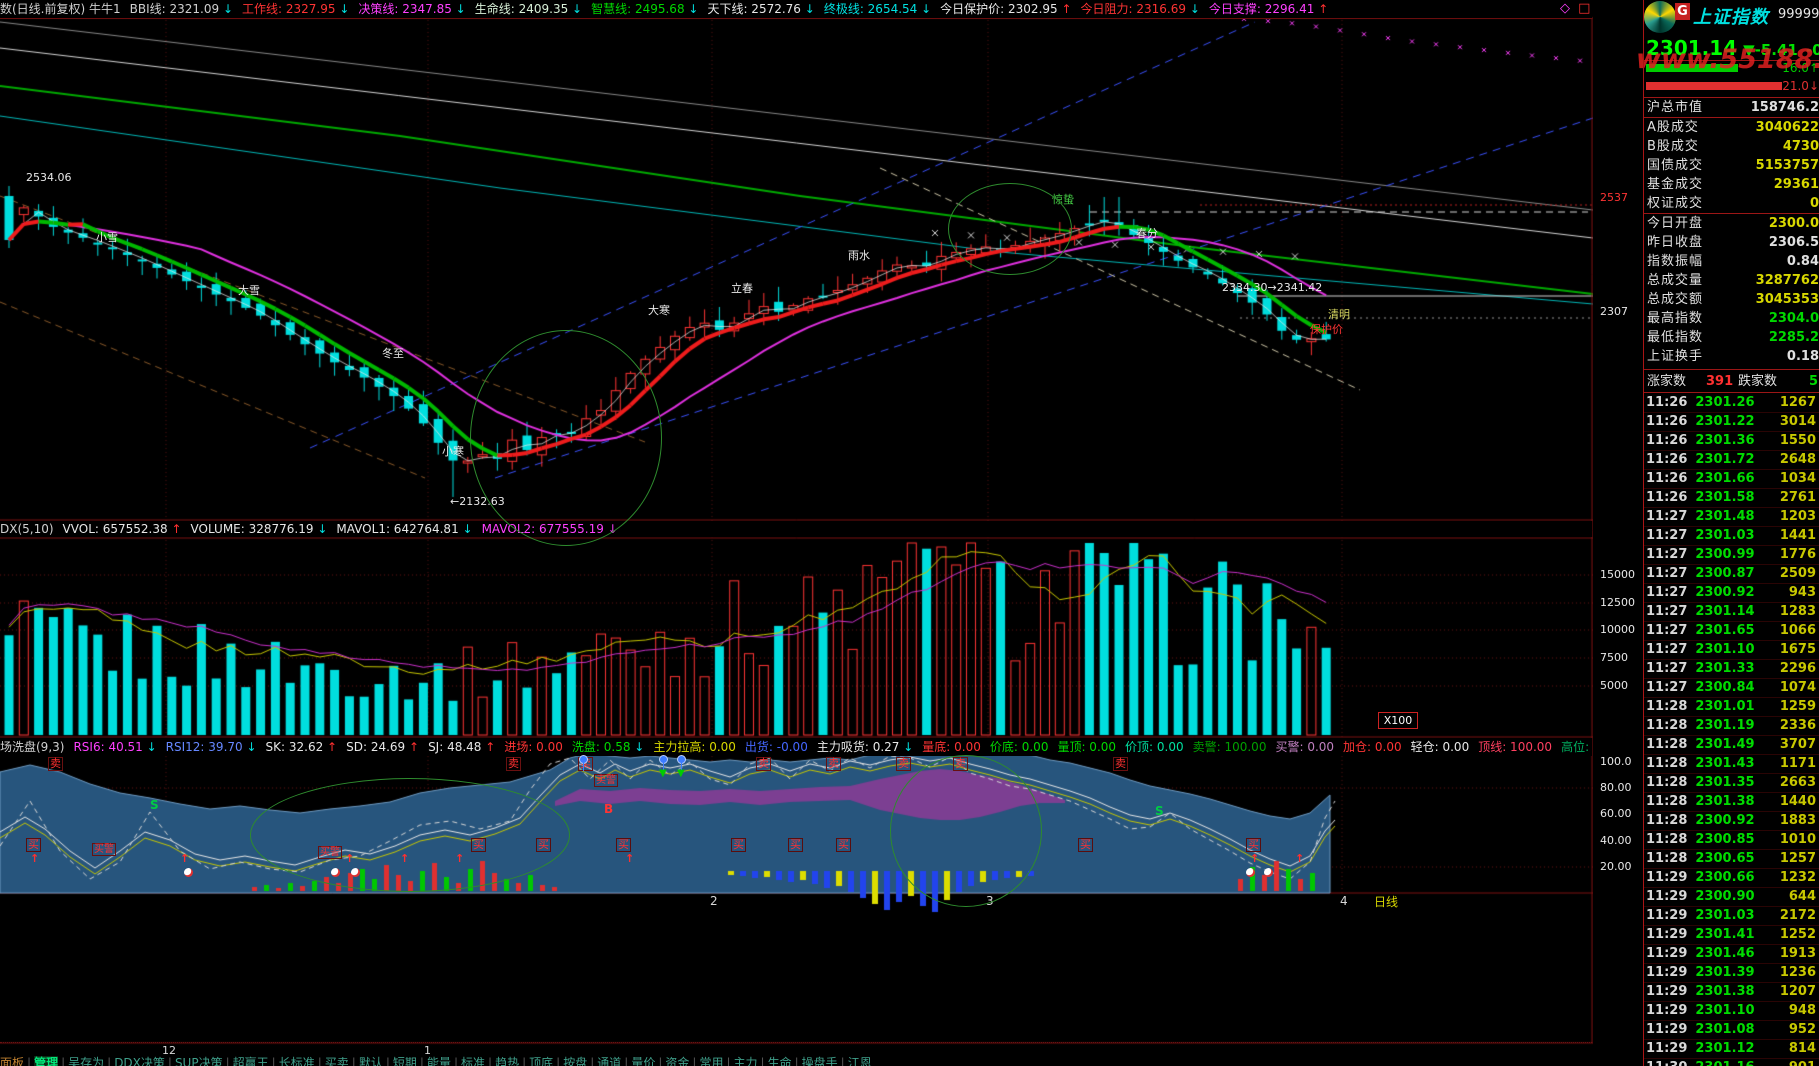 Image resolution: width=1819 pixels, height=1066 pixels. I want to click on tick-row: 11:27 2300.92 943, so click(1731, 593).